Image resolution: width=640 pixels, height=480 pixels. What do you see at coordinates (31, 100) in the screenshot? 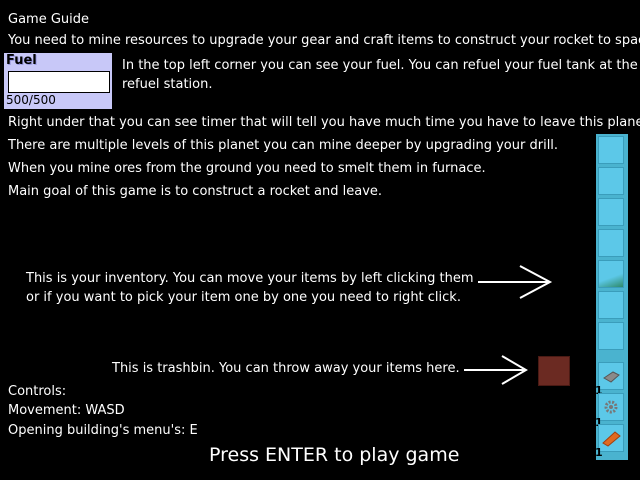
I see `fuel-value: 500/500` at bounding box center [31, 100].